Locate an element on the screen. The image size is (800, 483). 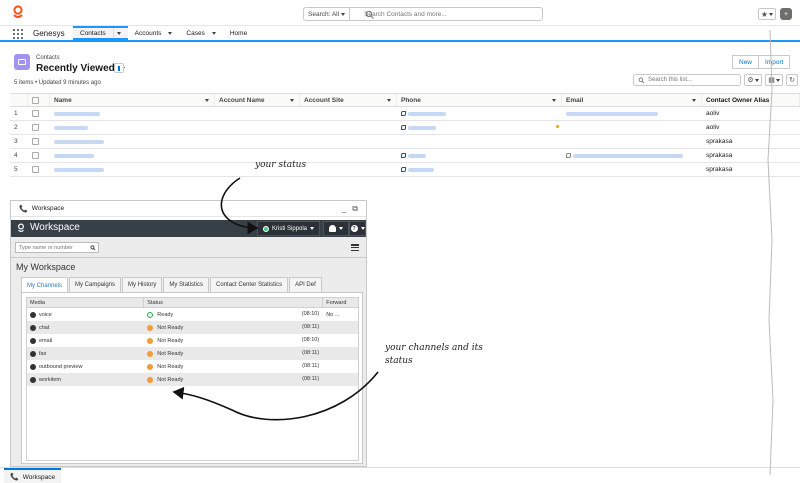
display-as-button: ▦ is located at coordinates (774, 80).